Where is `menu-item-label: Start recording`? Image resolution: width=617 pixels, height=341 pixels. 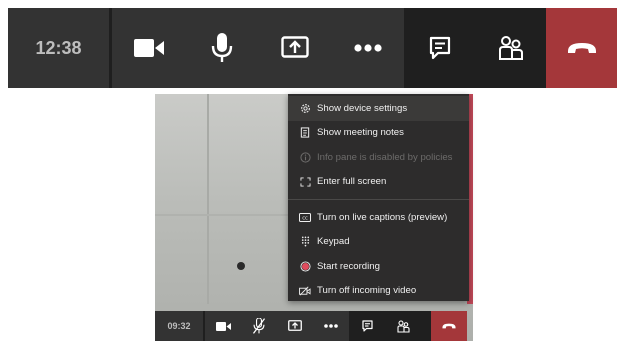 menu-item-label: Start recording is located at coordinates (348, 266).